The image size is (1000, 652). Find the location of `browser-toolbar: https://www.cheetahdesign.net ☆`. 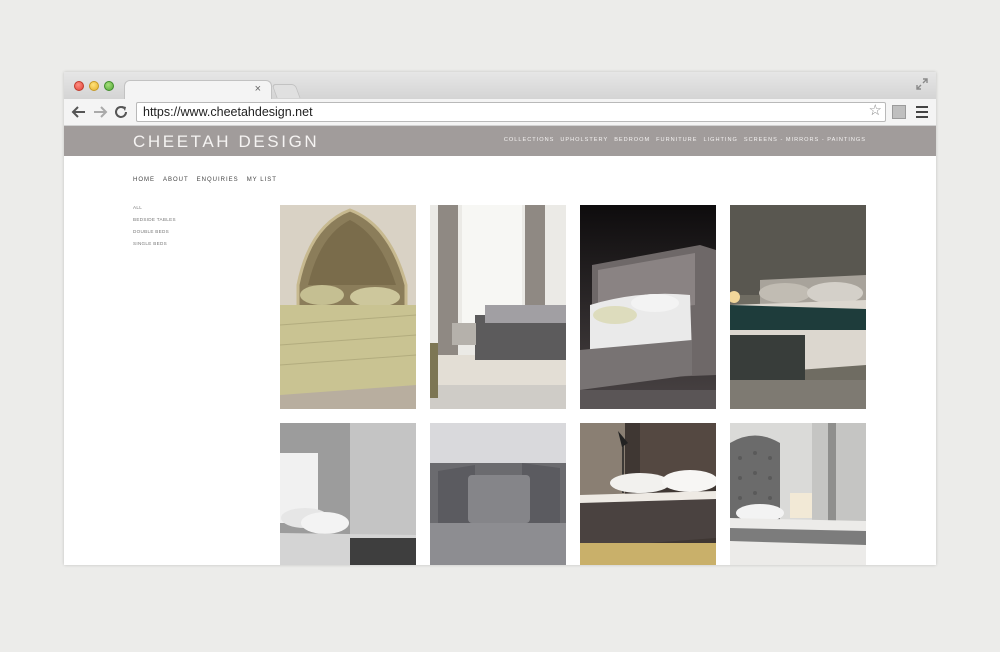

browser-toolbar: https://www.cheetahdesign.net ☆ is located at coordinates (500, 112).